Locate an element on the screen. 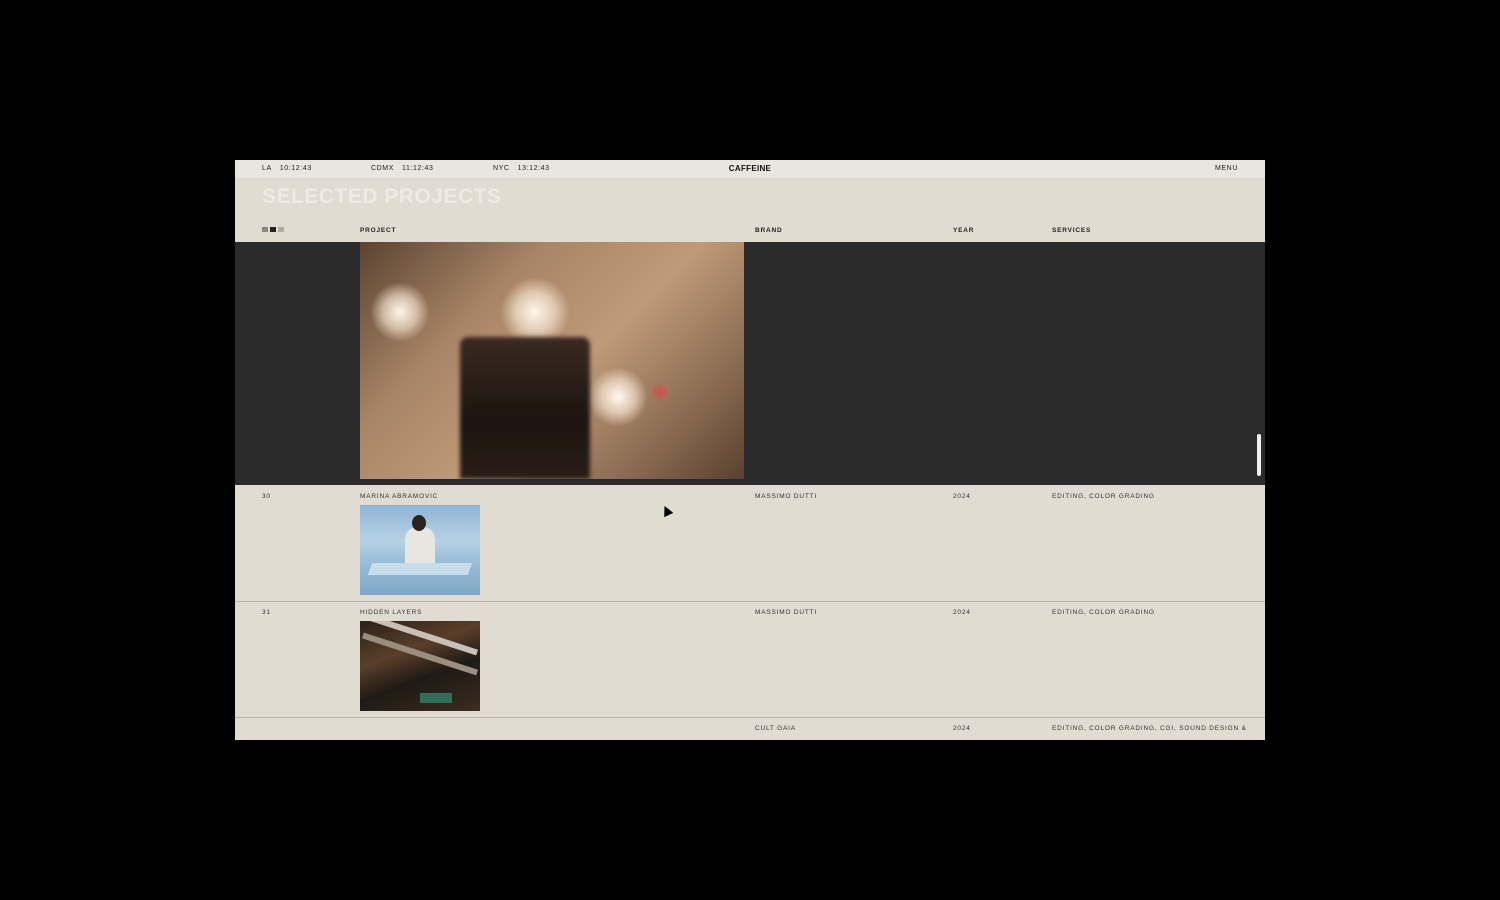 This screenshot has height=900, width=1500. row-number: 30 is located at coordinates (266, 496).